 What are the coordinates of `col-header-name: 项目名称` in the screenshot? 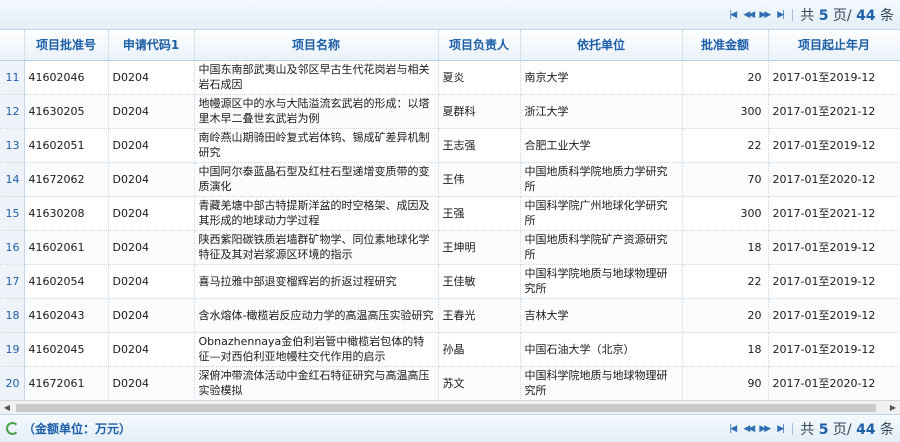 It's located at (316, 45).